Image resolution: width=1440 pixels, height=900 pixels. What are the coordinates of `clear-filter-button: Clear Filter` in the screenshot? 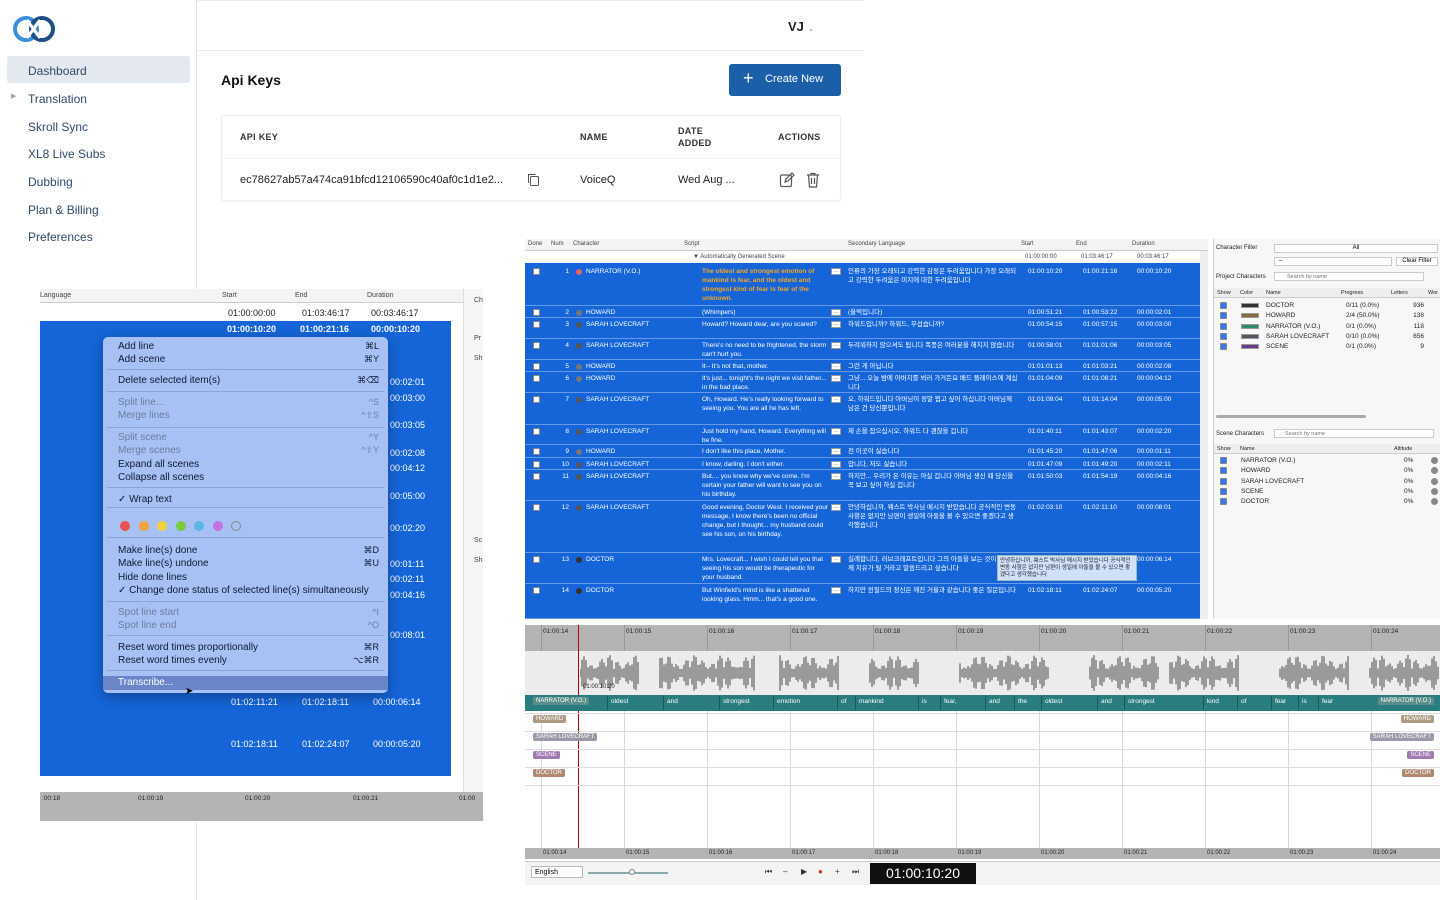 It's located at (1417, 261).